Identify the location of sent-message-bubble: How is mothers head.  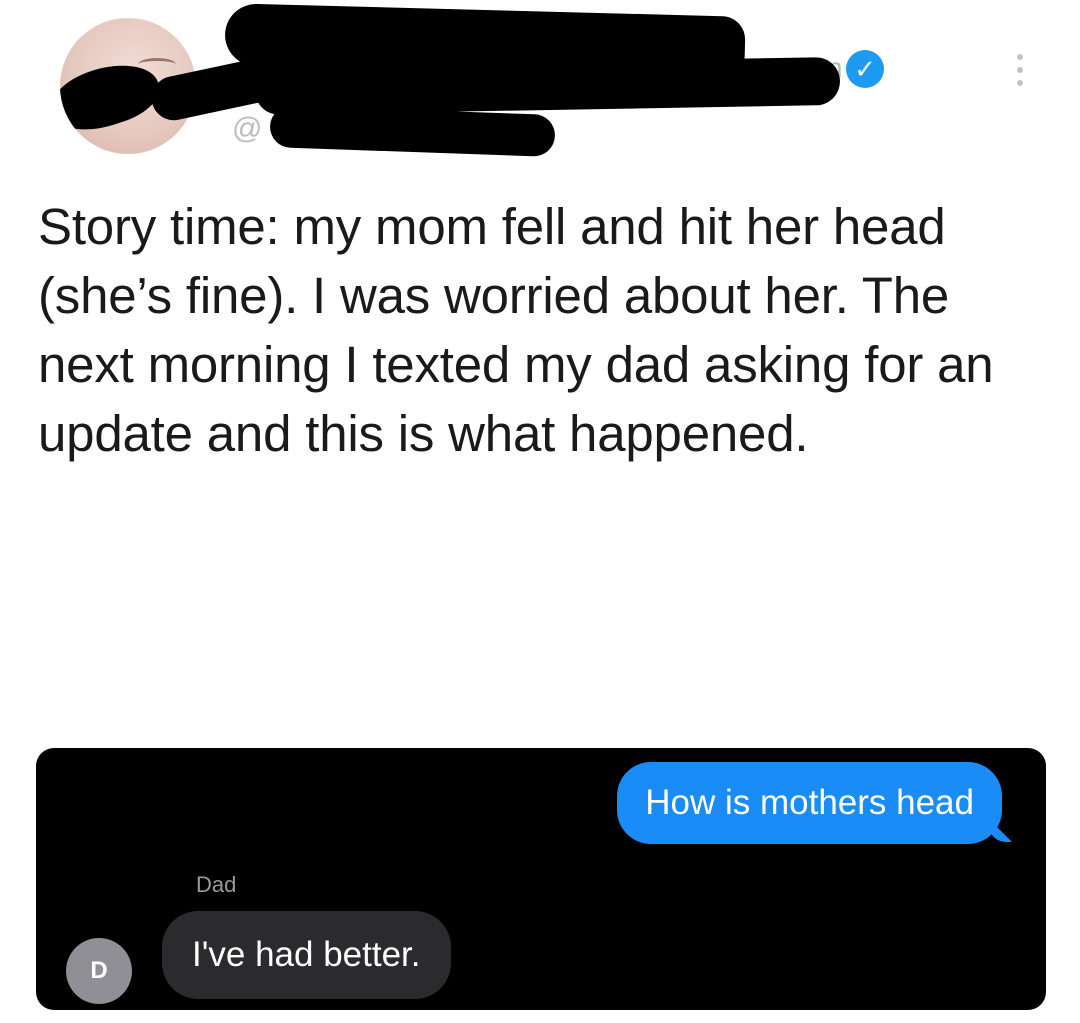
(809, 803).